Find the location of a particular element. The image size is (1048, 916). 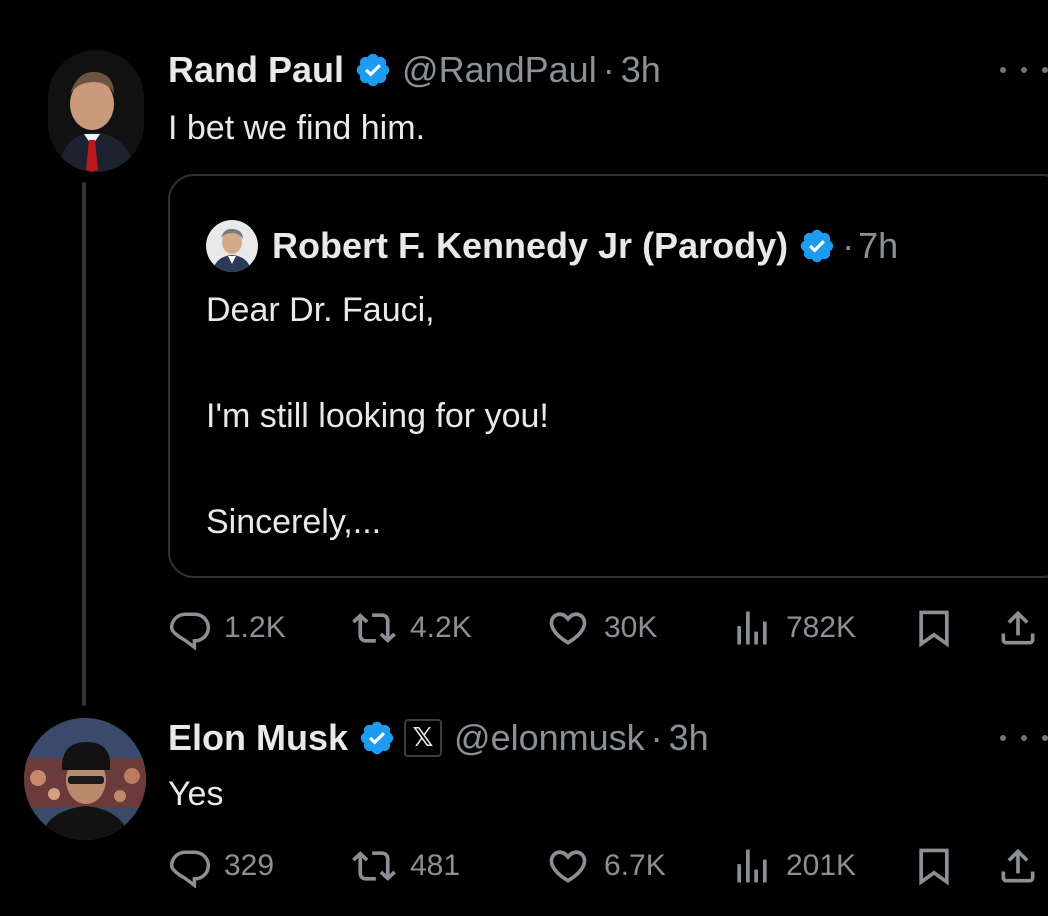

views-button: 782K is located at coordinates (793, 628).